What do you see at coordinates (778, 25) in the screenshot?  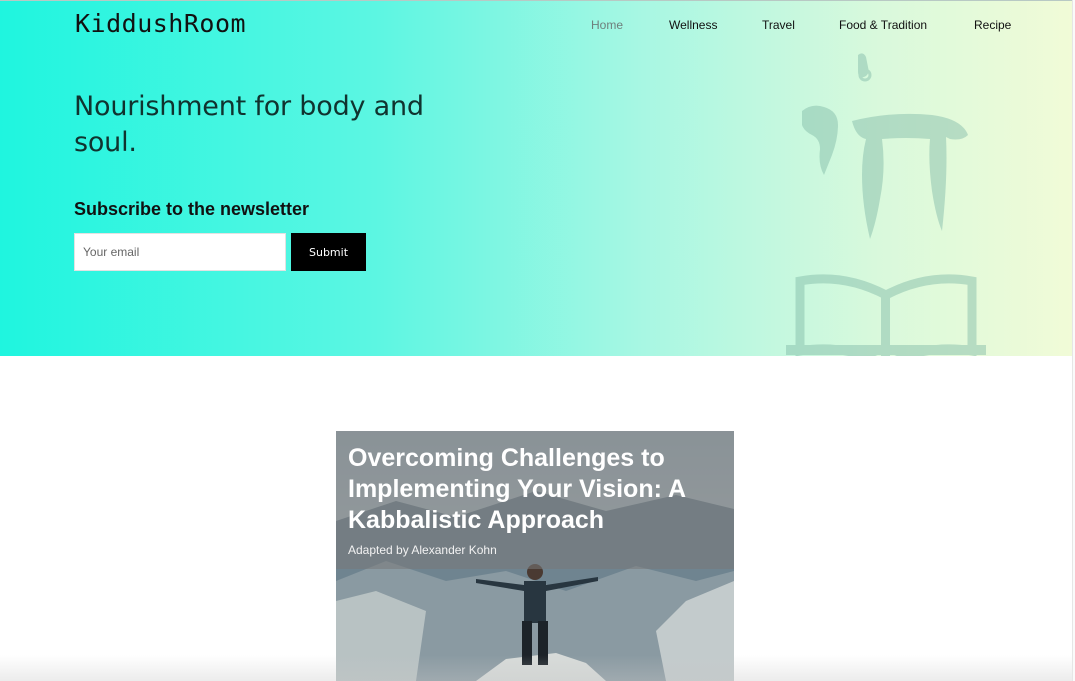 I see `nav-item-travel: Travel` at bounding box center [778, 25].